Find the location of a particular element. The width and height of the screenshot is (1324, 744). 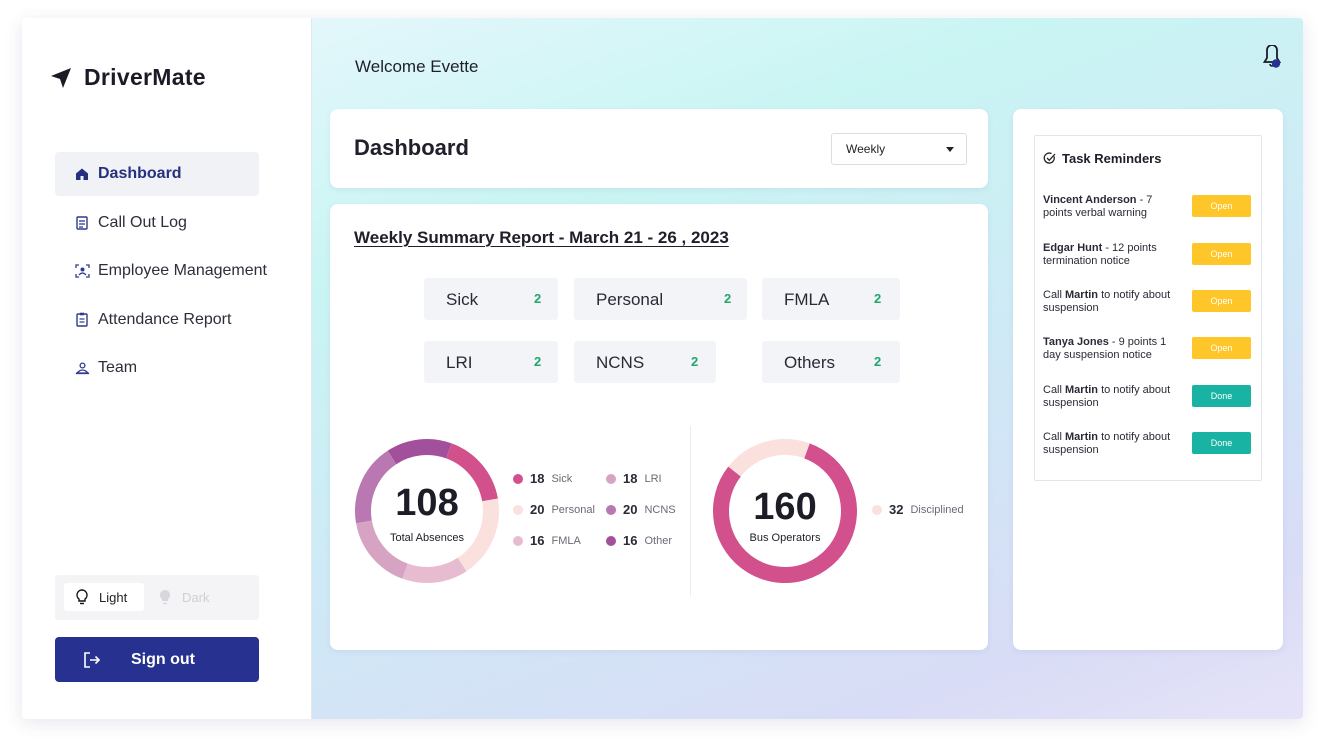

welcome-message: Welcome Evette is located at coordinates (417, 66).